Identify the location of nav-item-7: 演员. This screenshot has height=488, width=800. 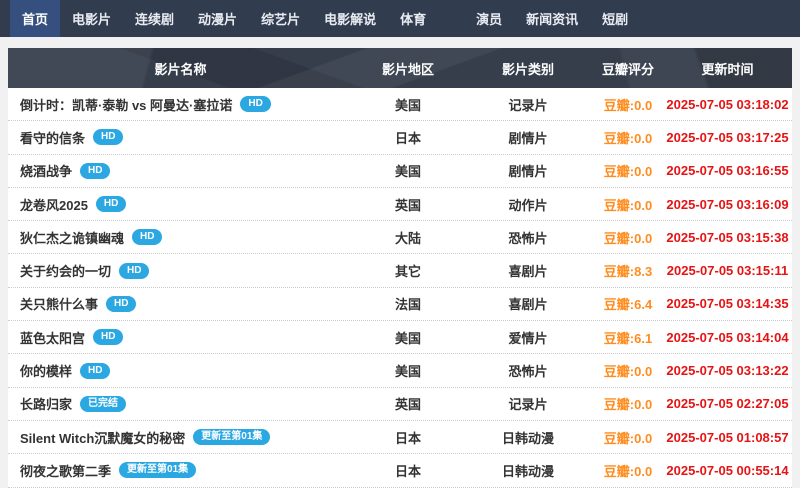
(489, 18).